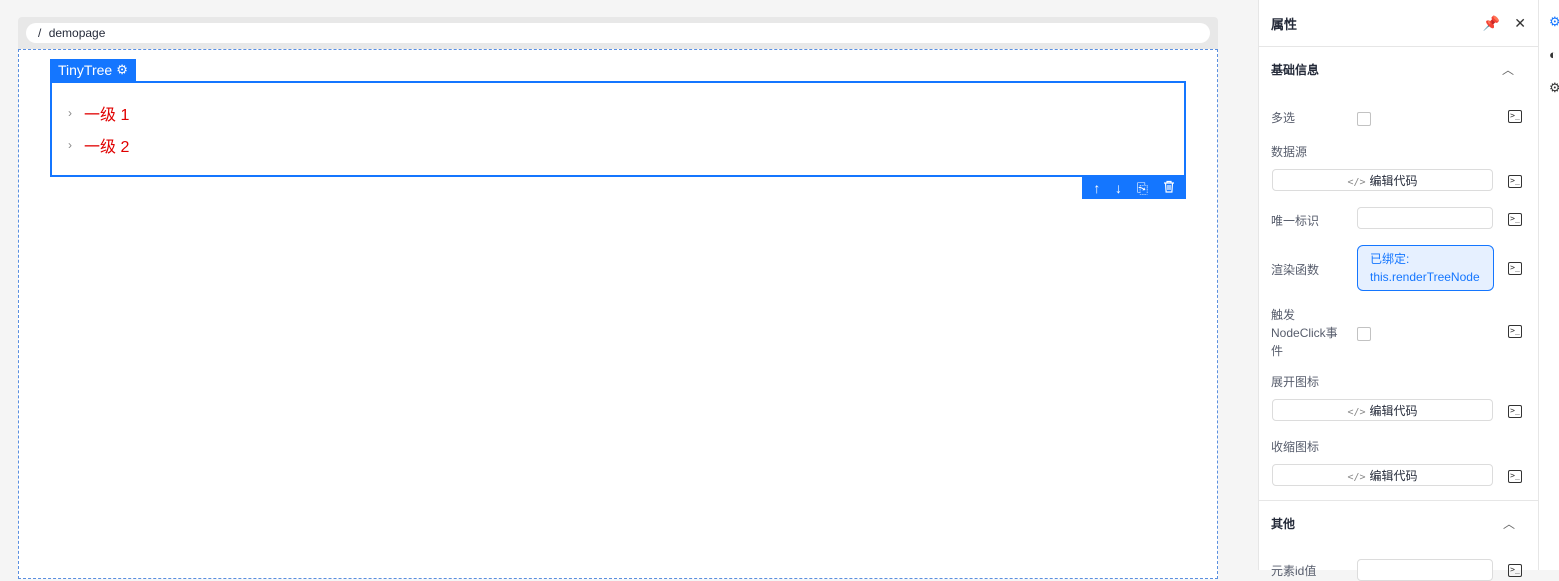 This screenshot has width=1559, height=581. What do you see at coordinates (1284, 24) in the screenshot?
I see `panel-title: 属性` at bounding box center [1284, 24].